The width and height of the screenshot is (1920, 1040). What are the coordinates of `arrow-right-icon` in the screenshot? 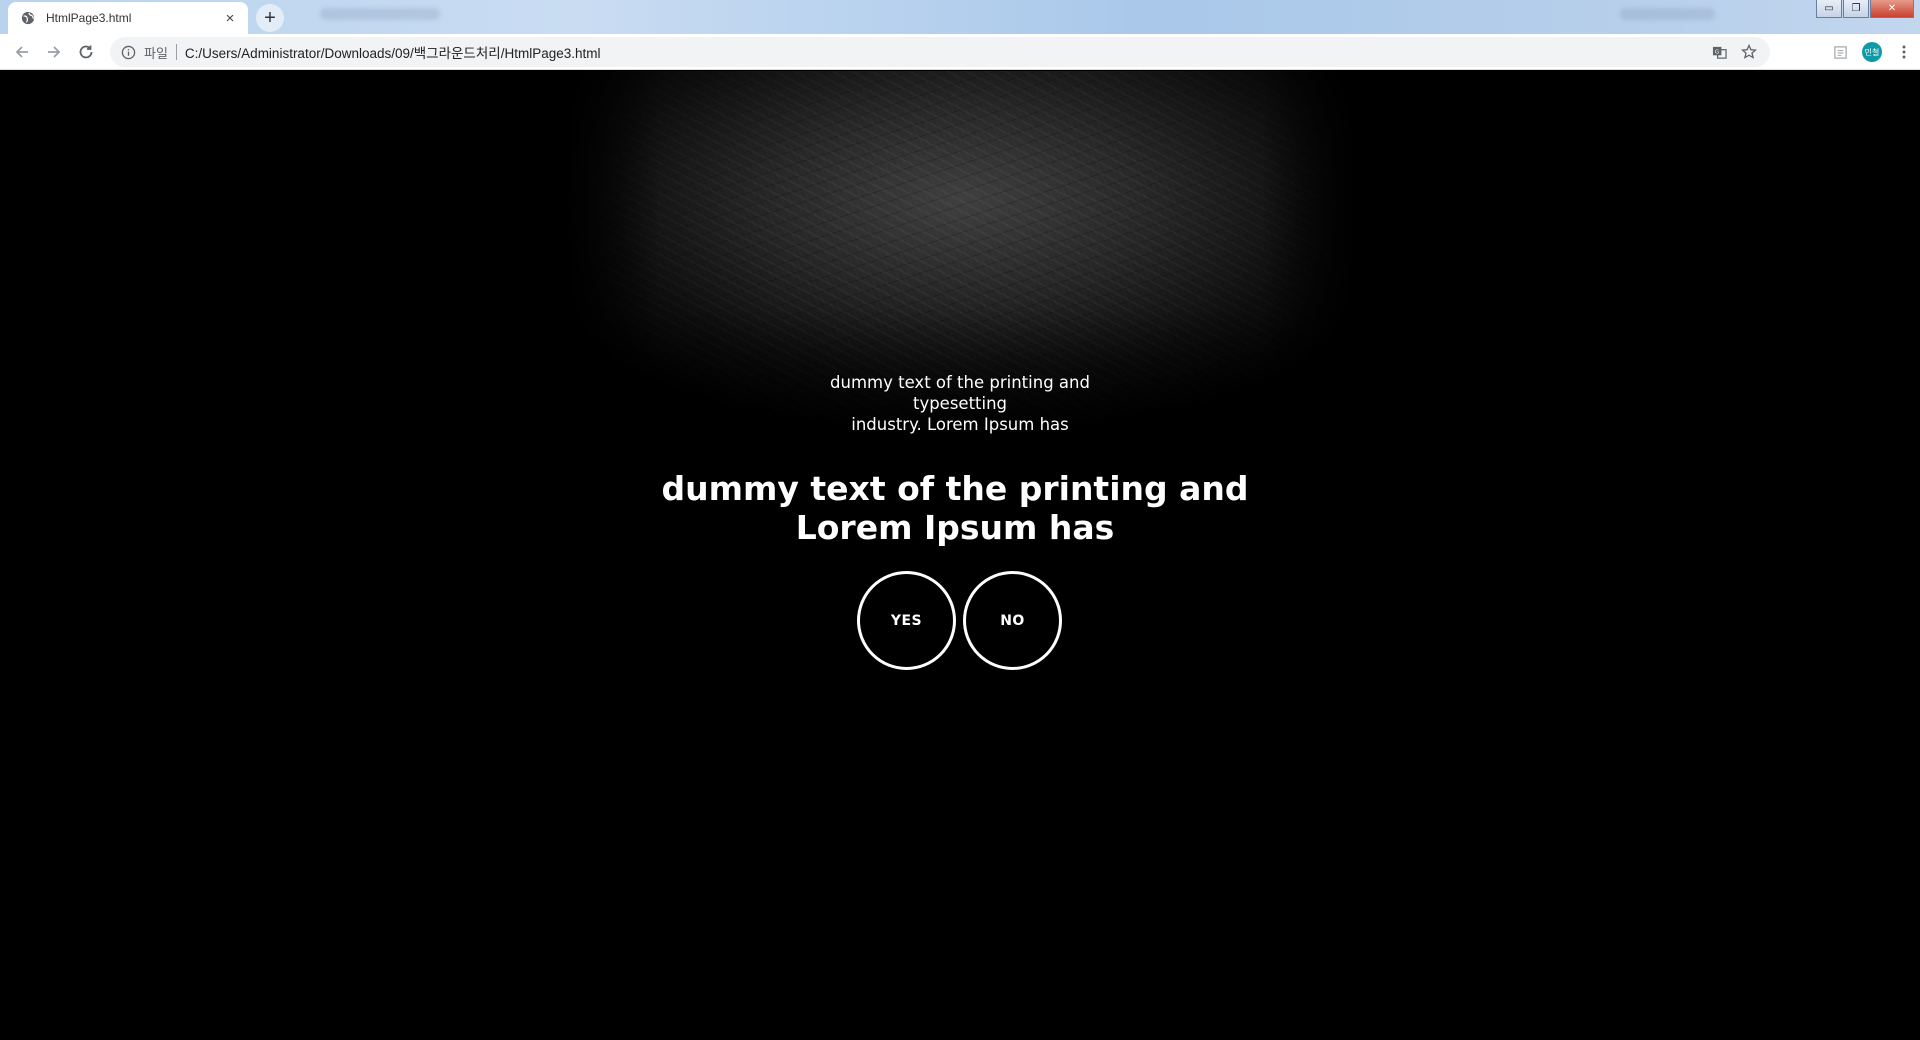 It's located at (54, 51).